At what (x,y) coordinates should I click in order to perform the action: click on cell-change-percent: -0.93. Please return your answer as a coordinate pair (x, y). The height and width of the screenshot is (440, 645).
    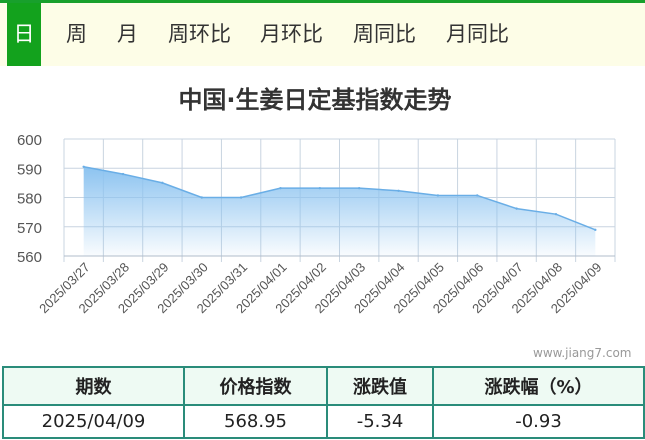
    Looking at the image, I should click on (538, 421).